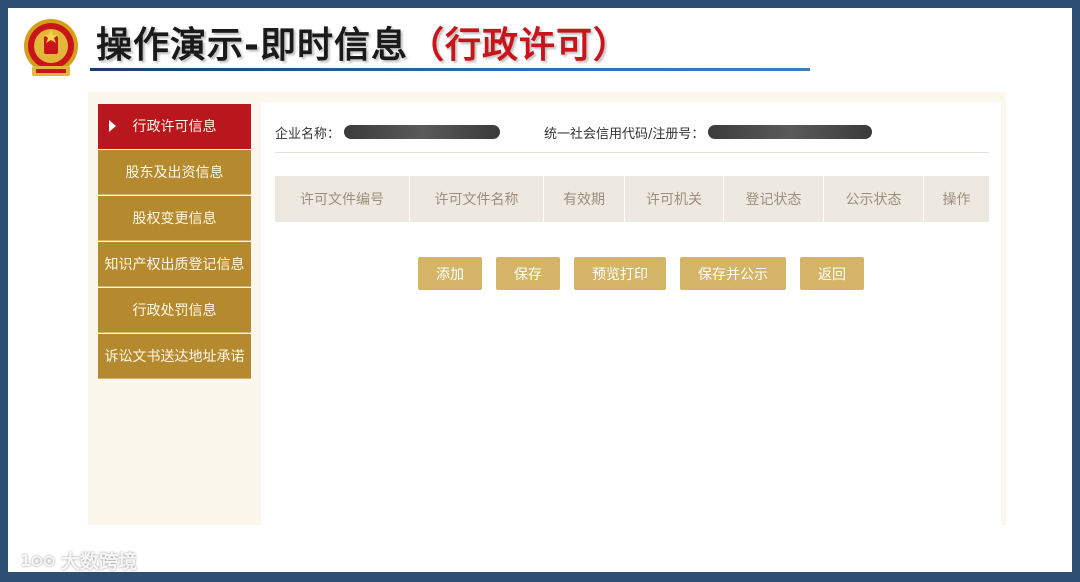 The image size is (1080, 582). I want to click on sidebar-item-label: 诉讼文书送达地址承诺, so click(174, 357).